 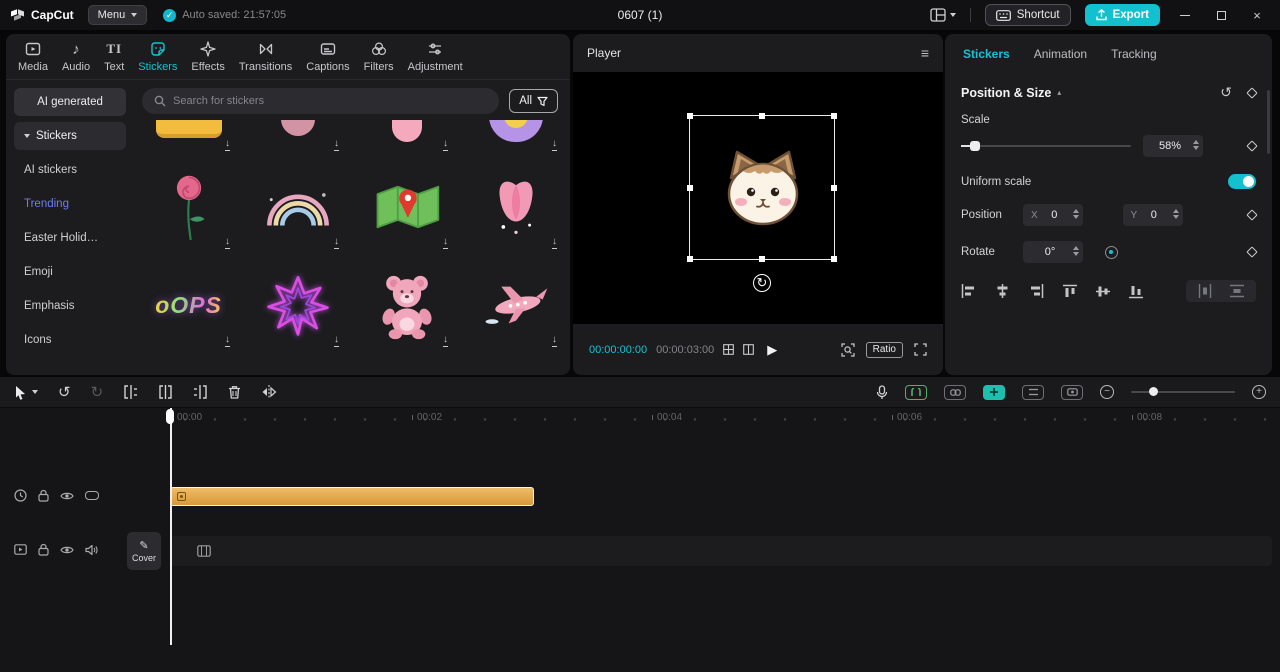 What do you see at coordinates (1152, 215) in the screenshot?
I see `position-y-input: Y 0` at bounding box center [1152, 215].